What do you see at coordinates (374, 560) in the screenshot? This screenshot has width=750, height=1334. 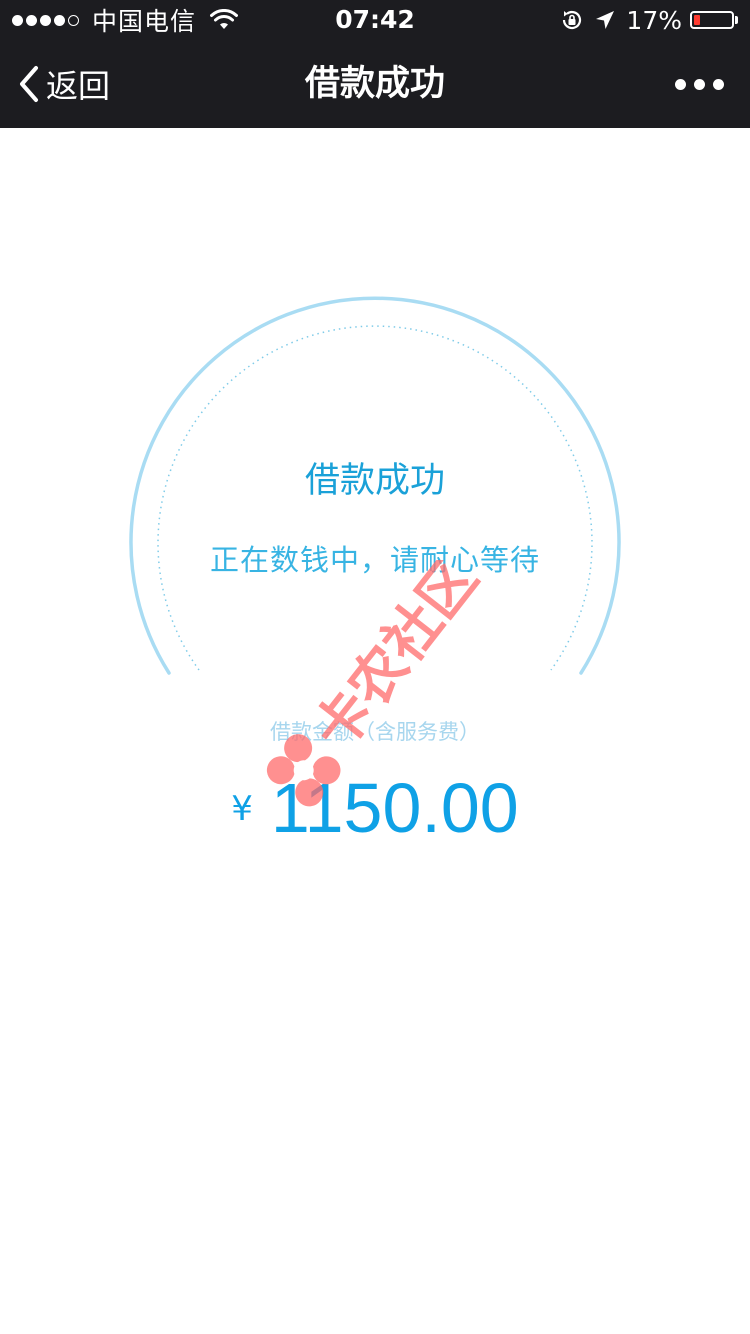 I see `result-subtitle: 正在数钱中，请耐心等待` at bounding box center [374, 560].